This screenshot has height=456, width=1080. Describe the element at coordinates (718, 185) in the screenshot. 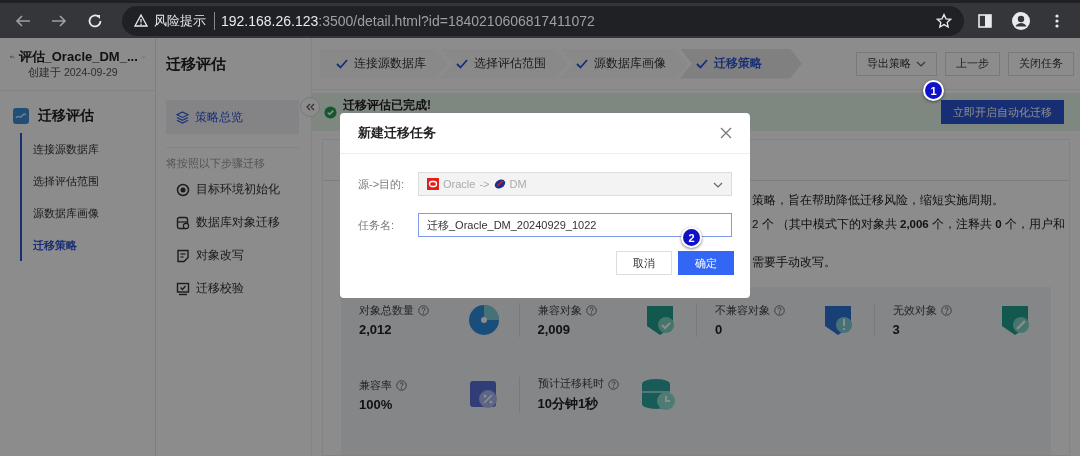

I see `chevron-down-icon` at that location.